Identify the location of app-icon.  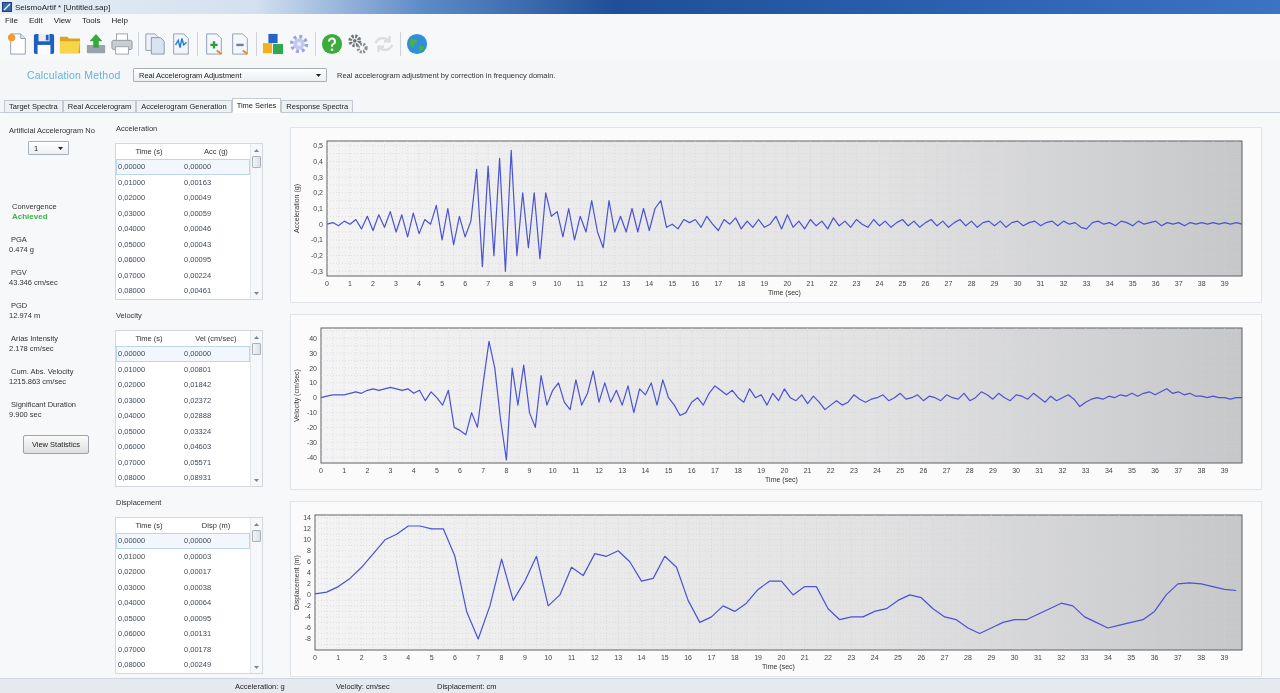
(7, 7).